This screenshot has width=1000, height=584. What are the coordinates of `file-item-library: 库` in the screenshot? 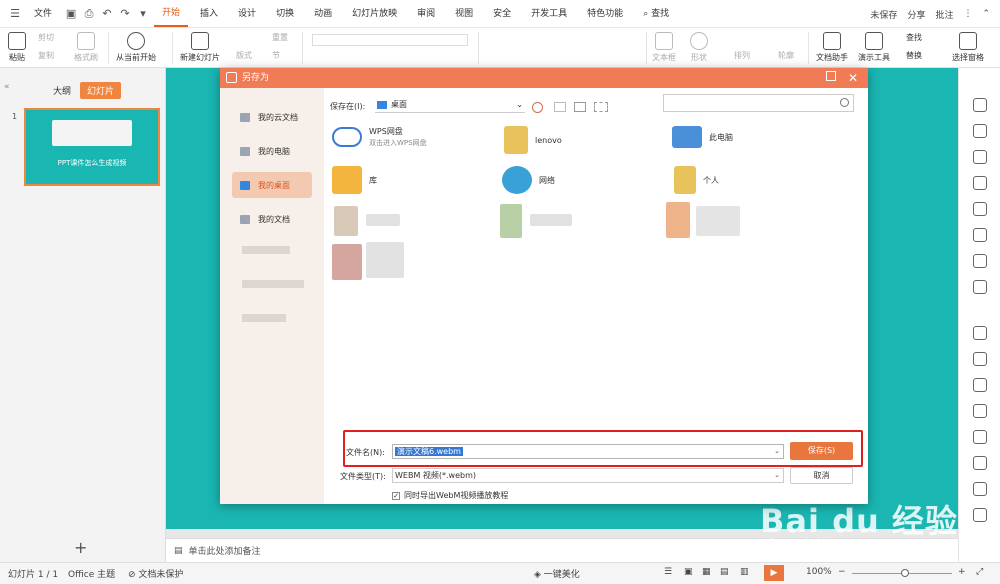 It's located at (354, 180).